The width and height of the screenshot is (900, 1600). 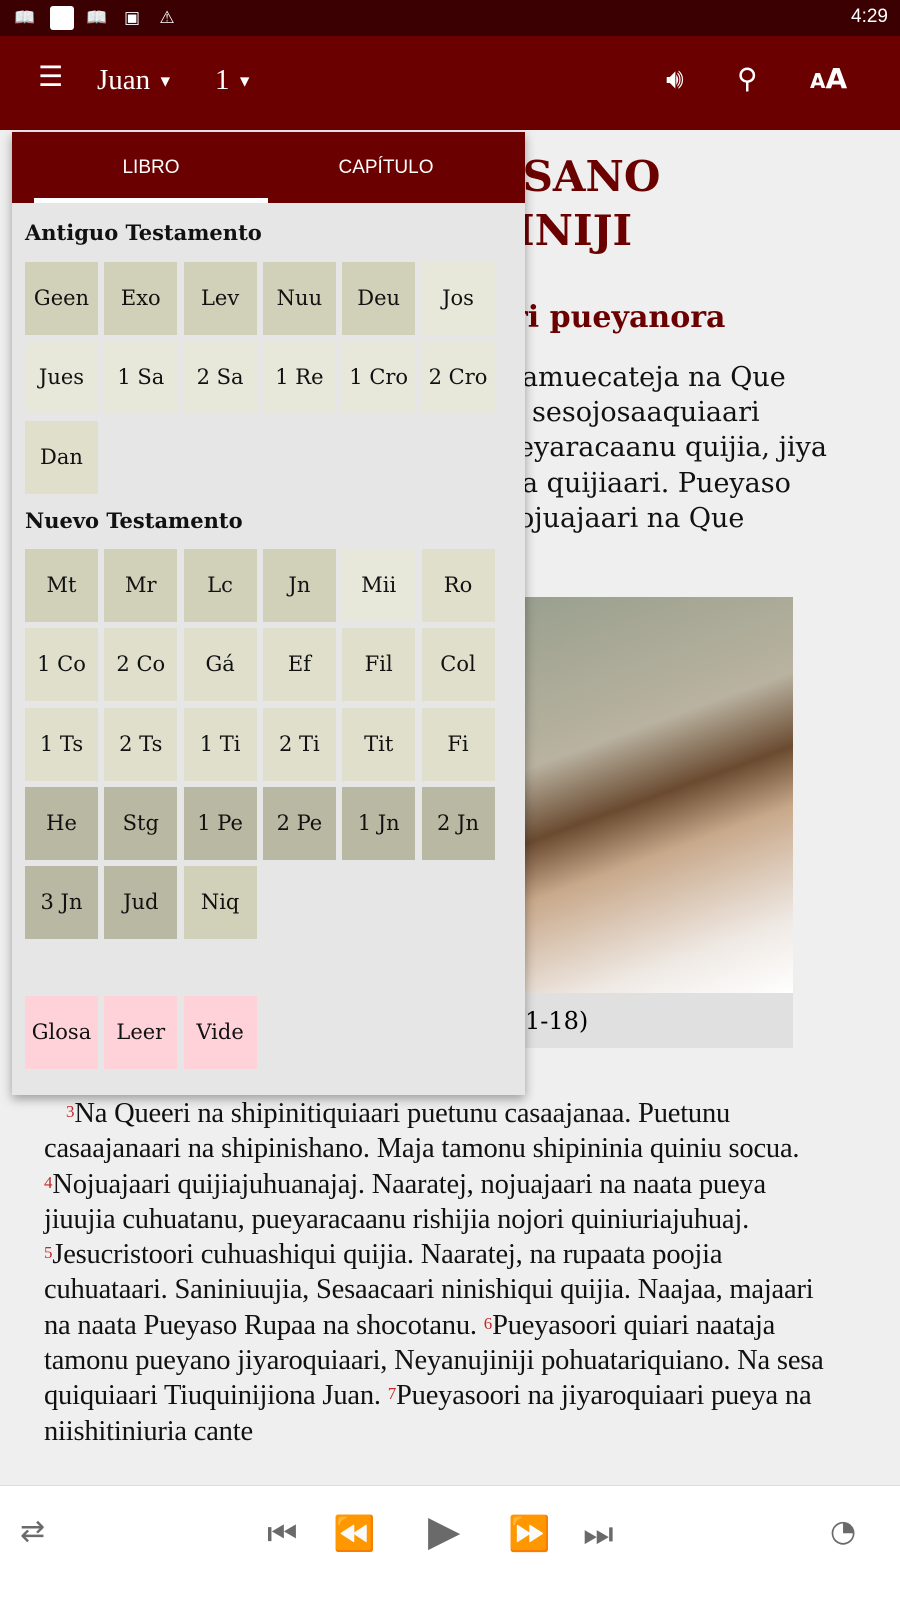 I want to click on book-tile: 1 Sa, so click(x=141, y=378).